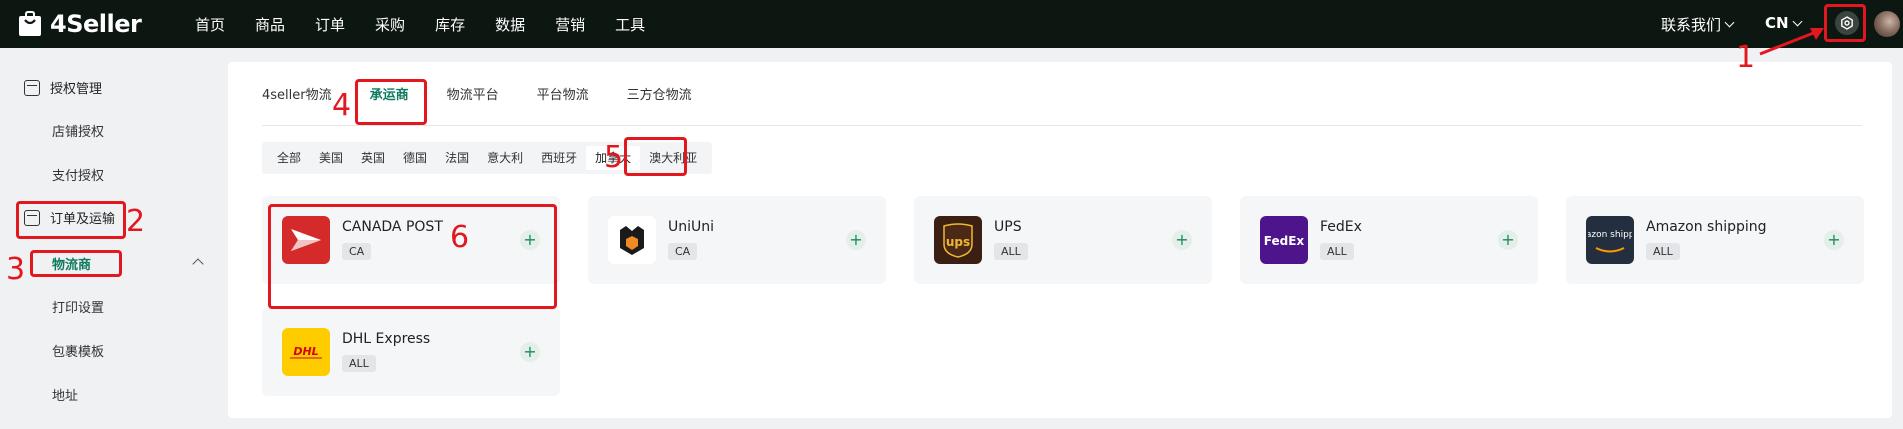 Image resolution: width=1903 pixels, height=429 pixels. I want to click on tab-platform-logistics: 平台物流, so click(563, 93).